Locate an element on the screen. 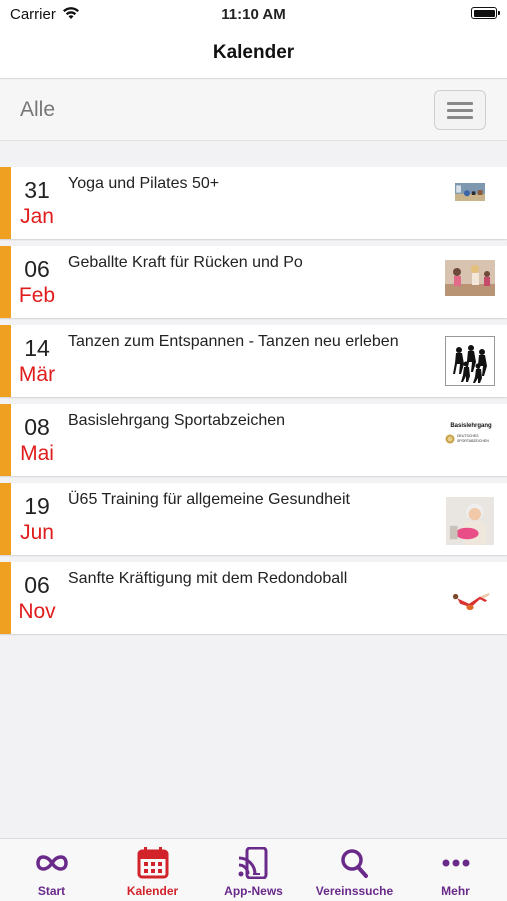 The width and height of the screenshot is (507, 901). tab-app-news: App-News is located at coordinates (253, 870).